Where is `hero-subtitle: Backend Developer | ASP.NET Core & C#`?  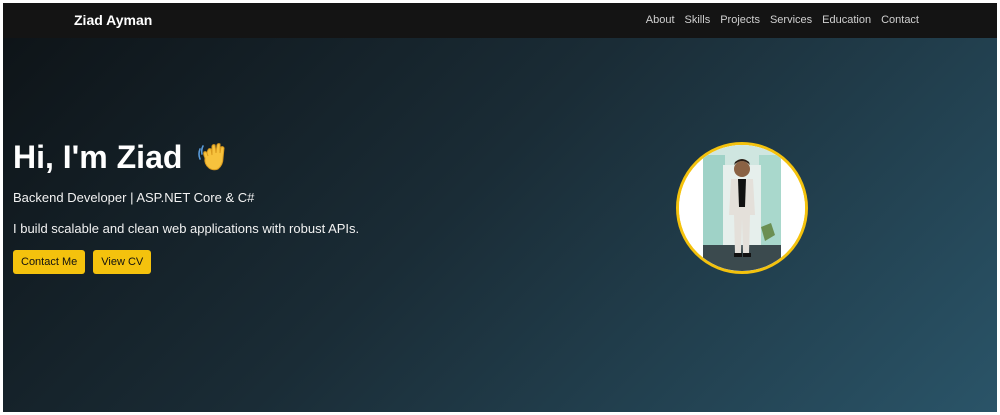 hero-subtitle: Backend Developer | ASP.NET Core & C# is located at coordinates (134, 197).